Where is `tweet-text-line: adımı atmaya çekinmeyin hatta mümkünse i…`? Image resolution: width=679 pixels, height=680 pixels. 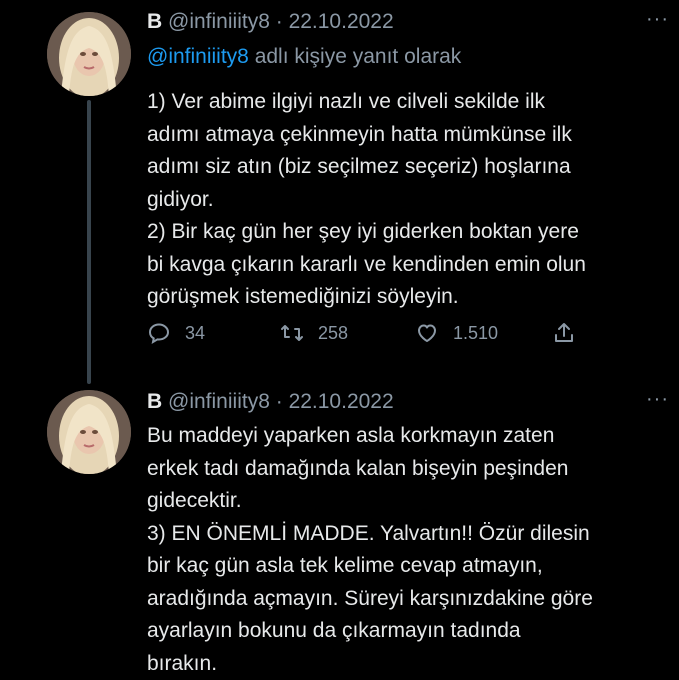 tweet-text-line: adımı atmaya çekinmeyin hatta mümkünse i… is located at coordinates (407, 135).